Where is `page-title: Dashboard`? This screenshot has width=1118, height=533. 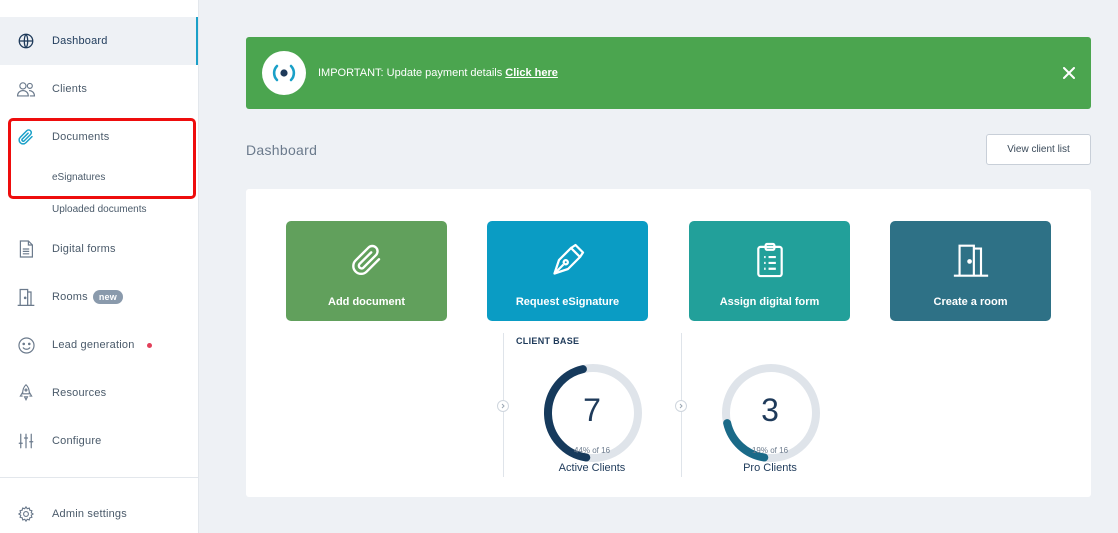
page-title: Dashboard is located at coordinates (282, 150).